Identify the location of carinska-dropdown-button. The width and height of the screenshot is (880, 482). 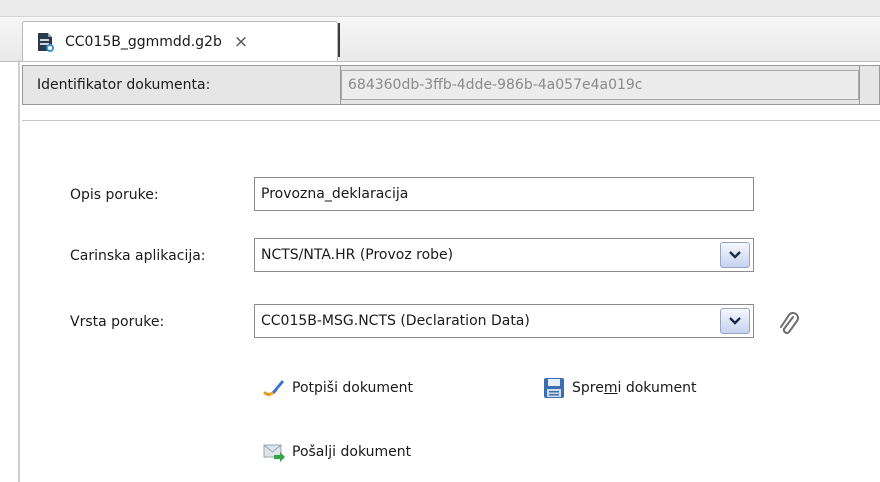
(735, 255).